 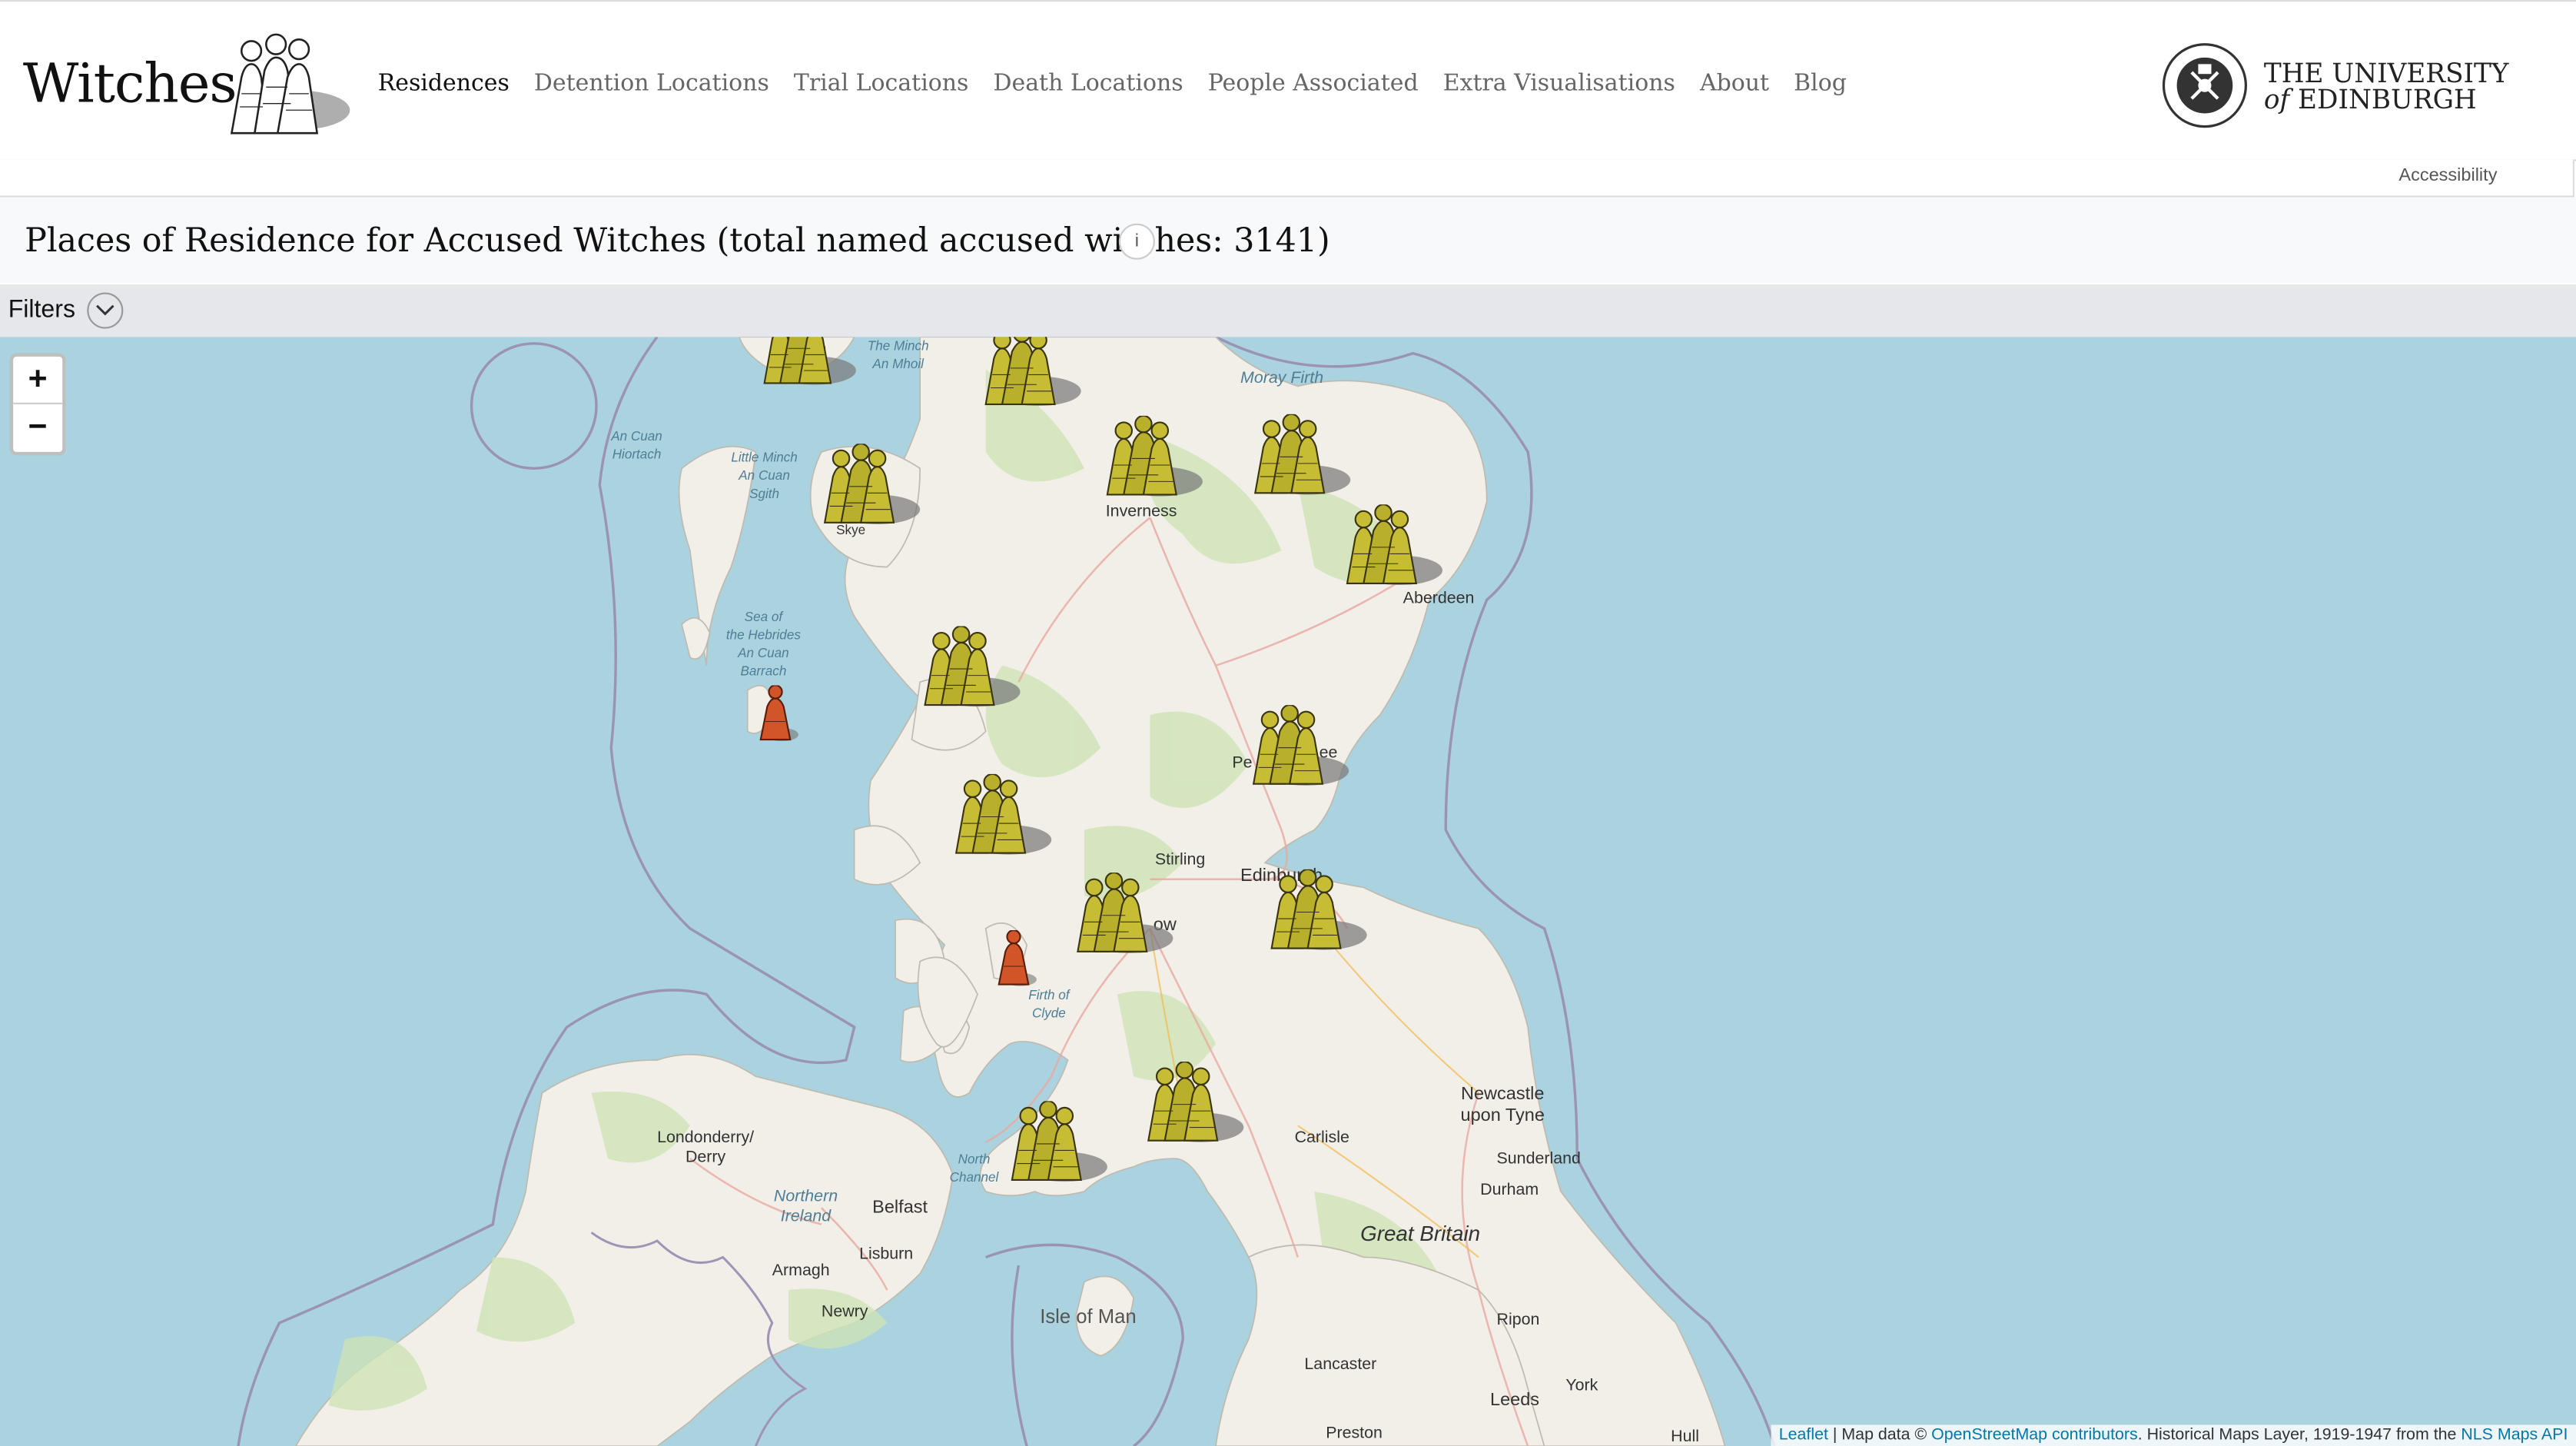 What do you see at coordinates (763, 644) in the screenshot?
I see `sea-label-hebrides: Sea of the Hebrides An Cuan Barrach` at bounding box center [763, 644].